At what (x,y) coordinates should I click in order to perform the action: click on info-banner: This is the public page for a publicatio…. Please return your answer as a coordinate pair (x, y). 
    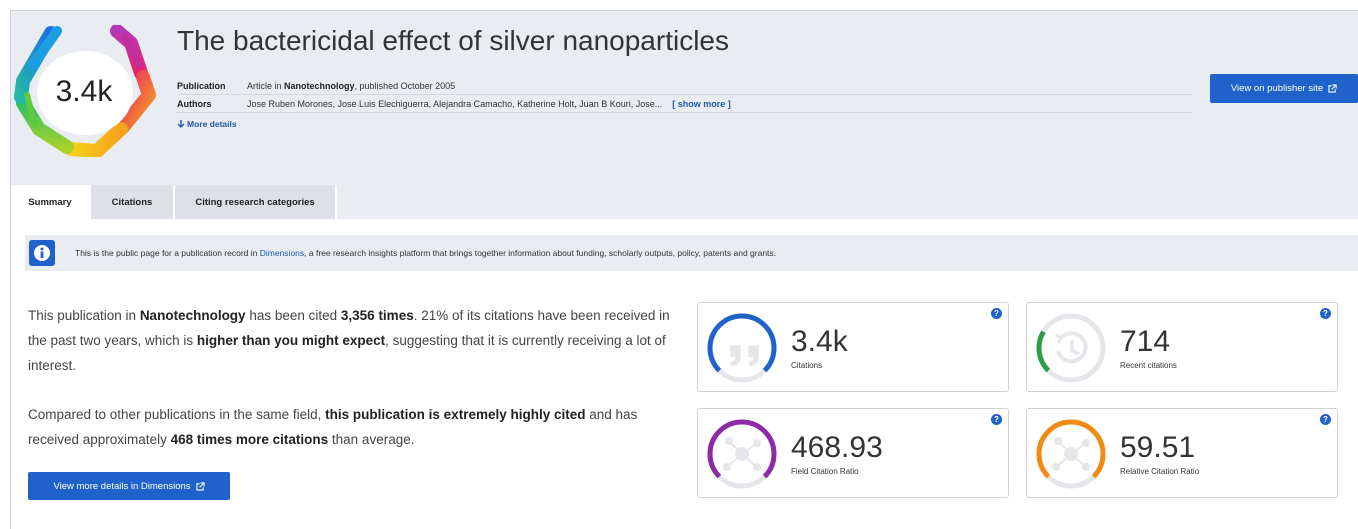
    Looking at the image, I should click on (691, 253).